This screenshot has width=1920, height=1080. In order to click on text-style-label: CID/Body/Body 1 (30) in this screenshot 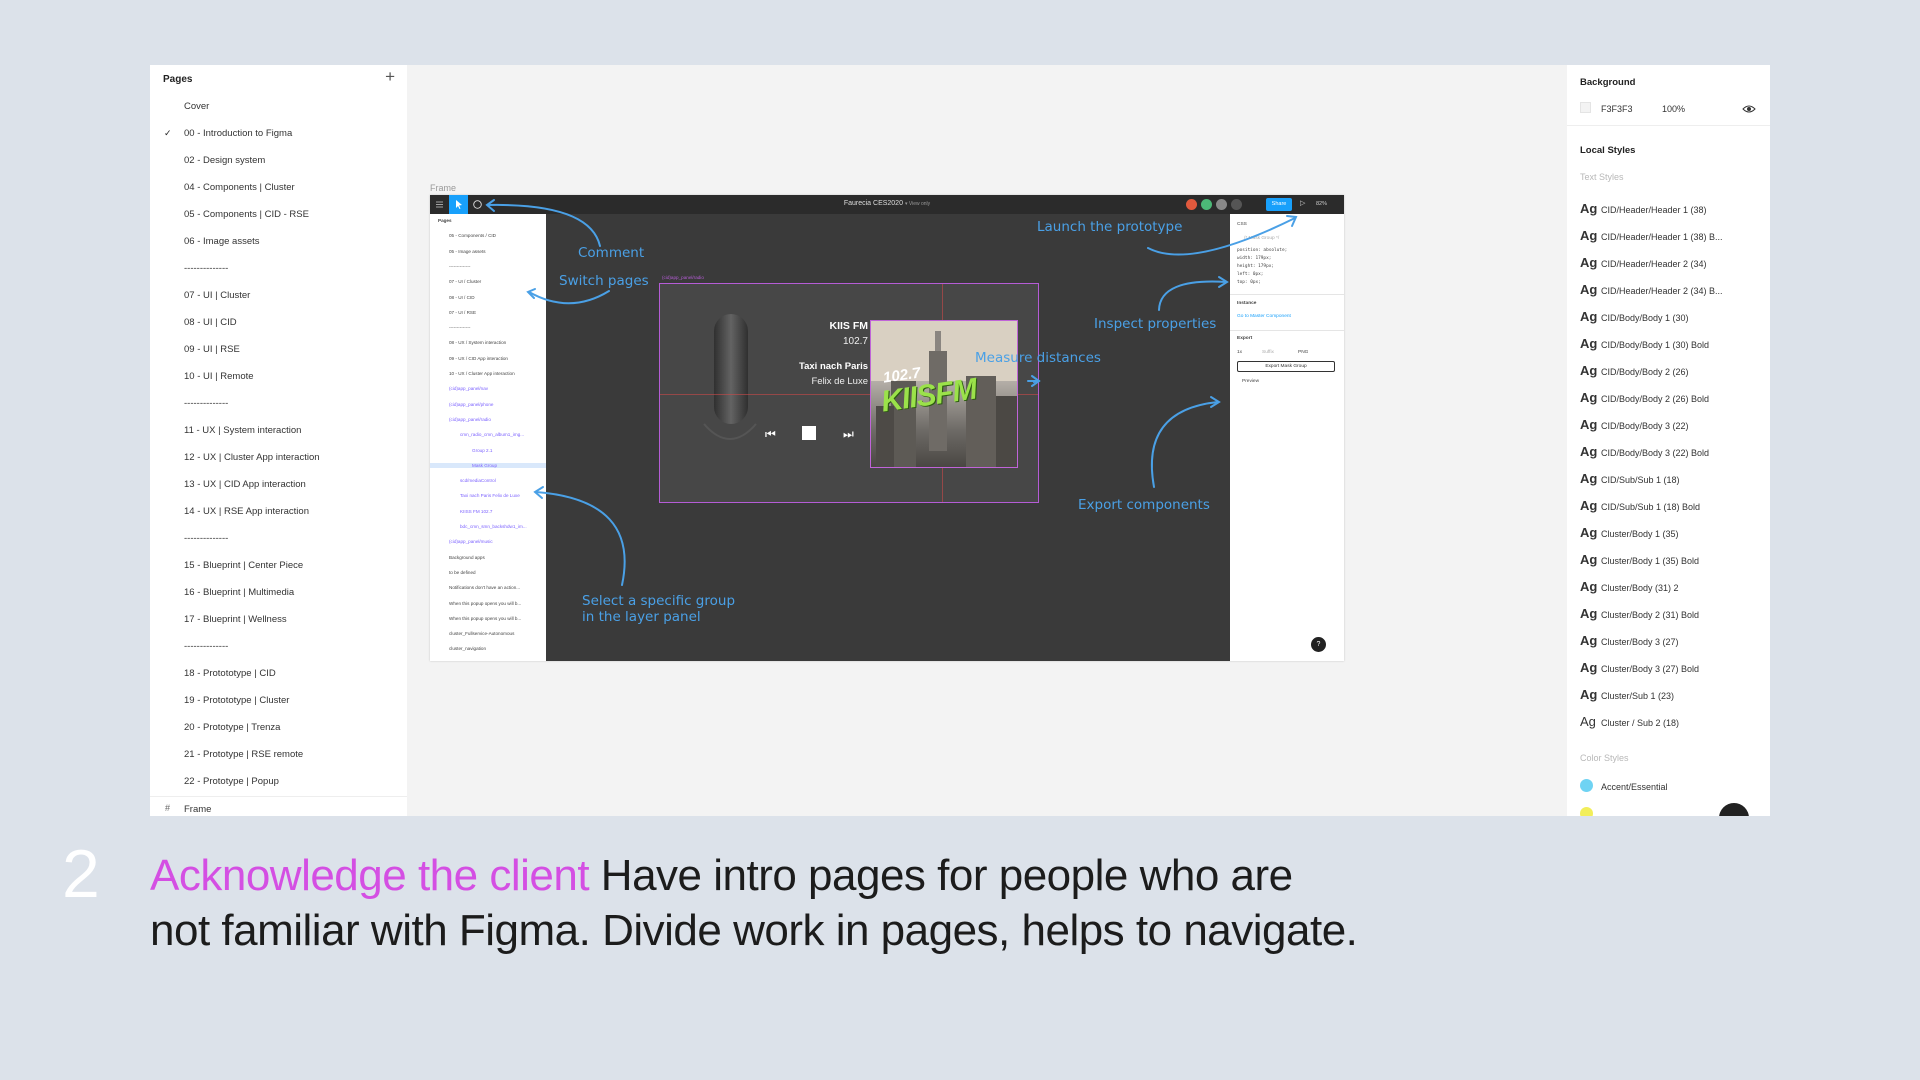, I will do `click(1645, 318)`.